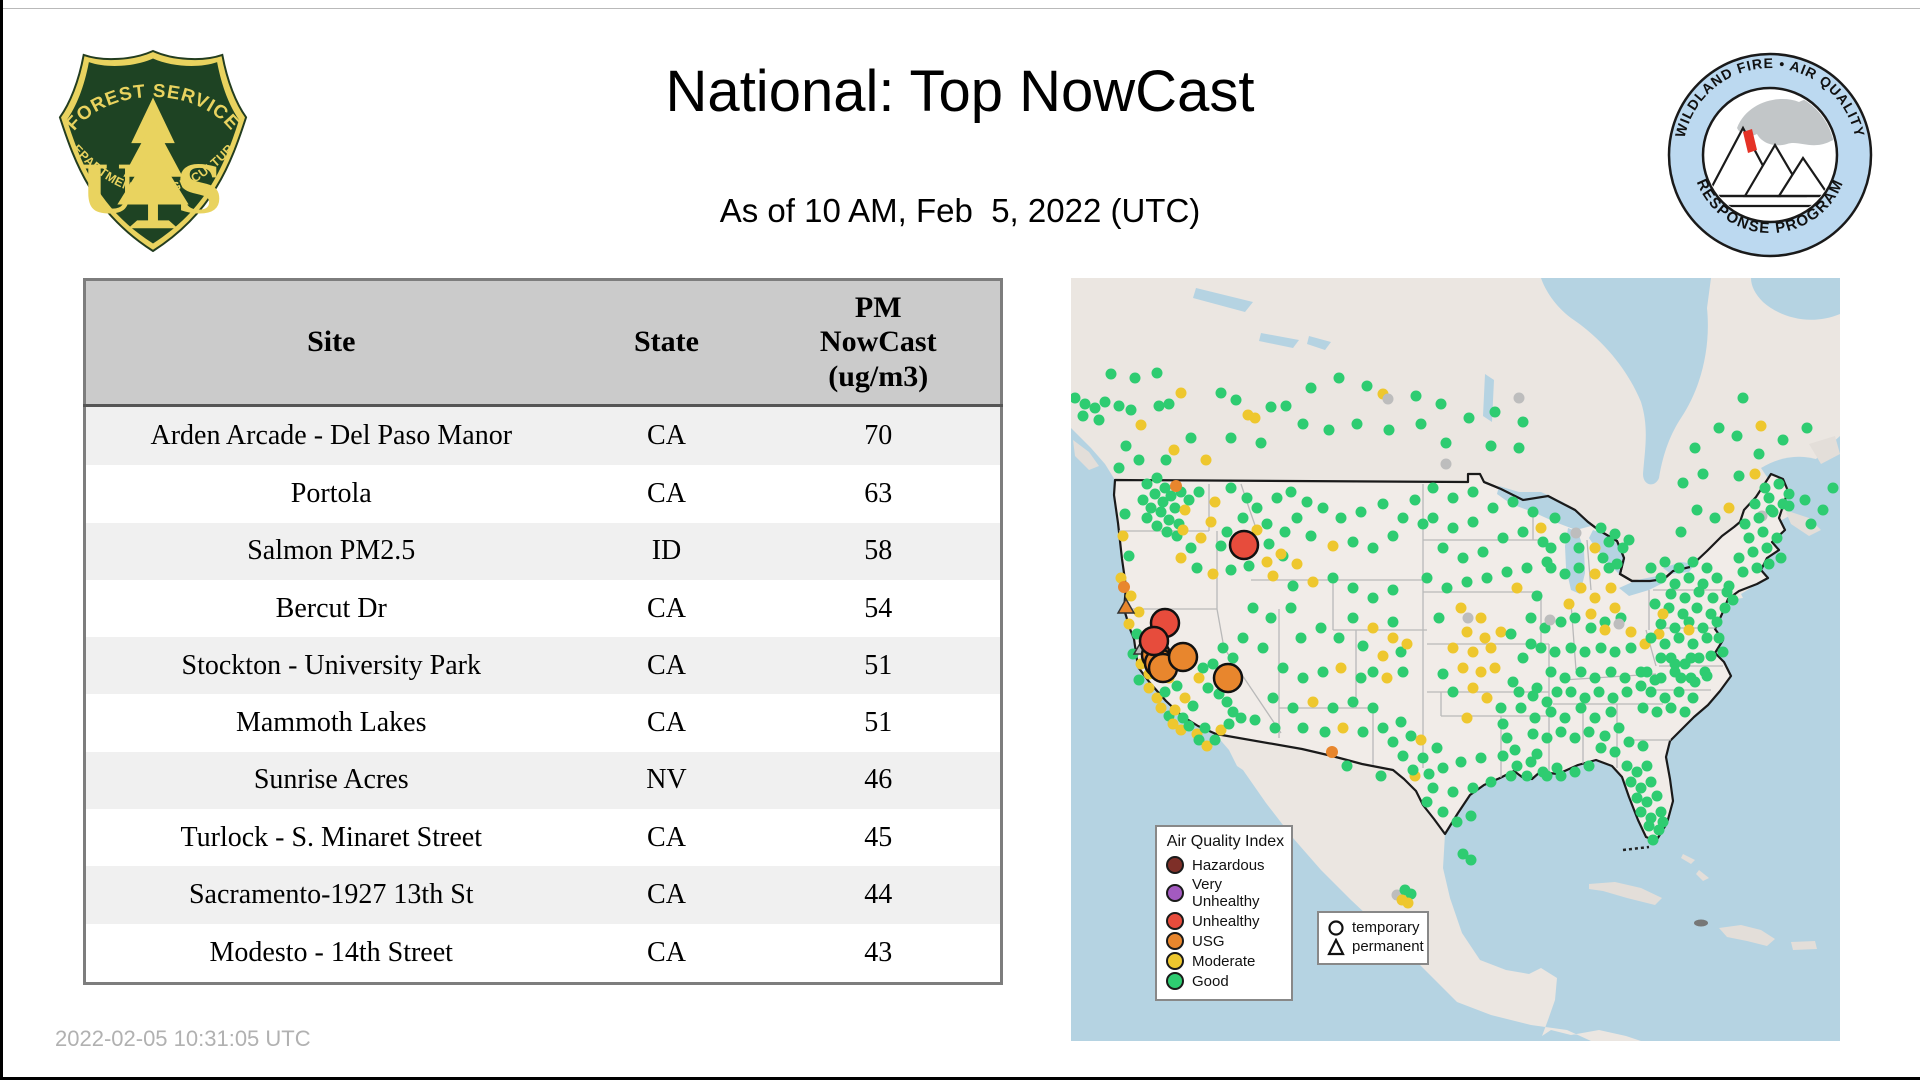 The width and height of the screenshot is (1920, 1080). I want to click on site-cell: Sacramento-1927 13th St, so click(331, 894).